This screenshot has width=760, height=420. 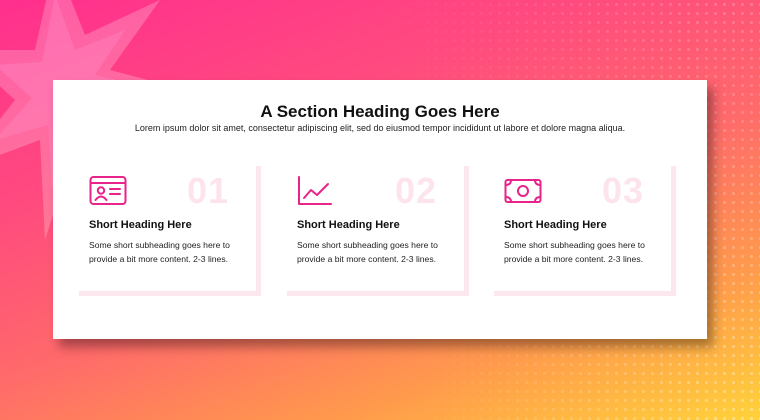 I want to click on feature-number: 02, so click(x=415, y=190).